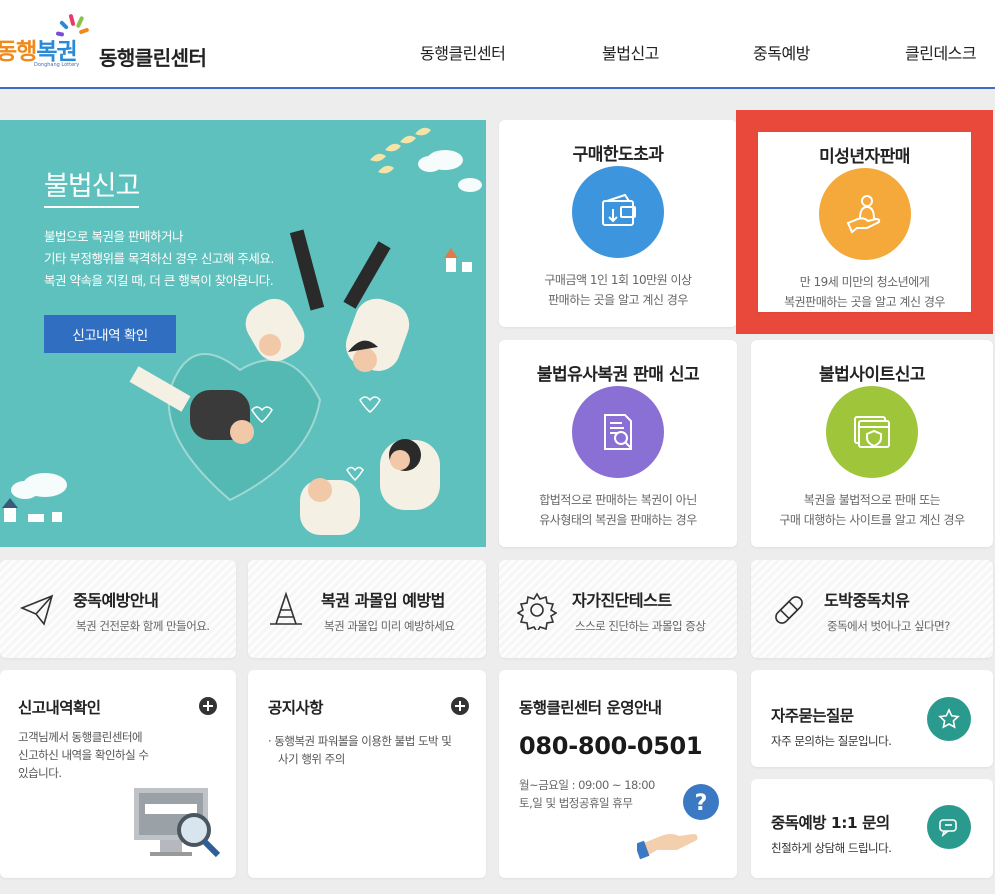 The height and width of the screenshot is (894, 995). I want to click on card-desc-line: 복권을 불법적으로 판매 또는, so click(872, 500).